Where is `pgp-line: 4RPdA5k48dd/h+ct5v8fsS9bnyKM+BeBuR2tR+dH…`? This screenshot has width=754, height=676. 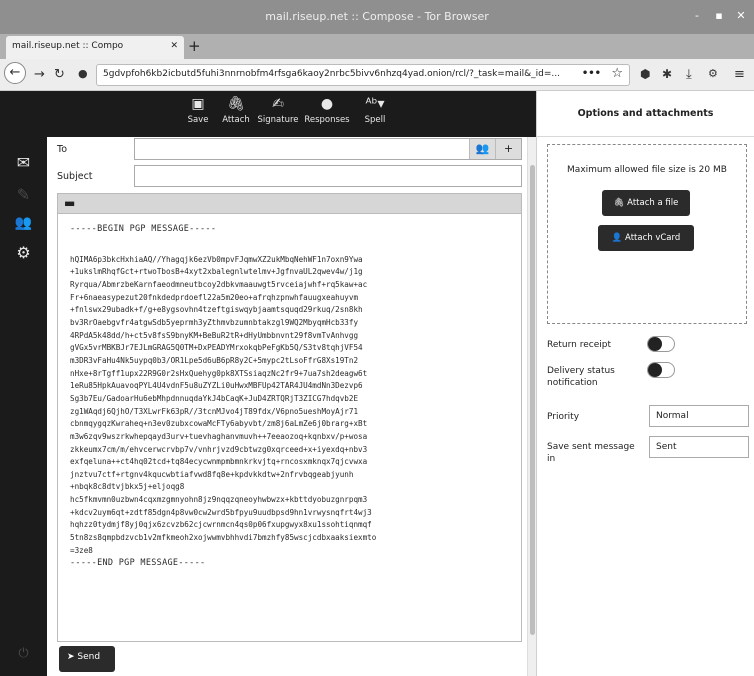 pgp-line: 4RPdA5k48dd/h+ct5v8fsS9bnyKM+BeBuR2tR+dH… is located at coordinates (214, 335).